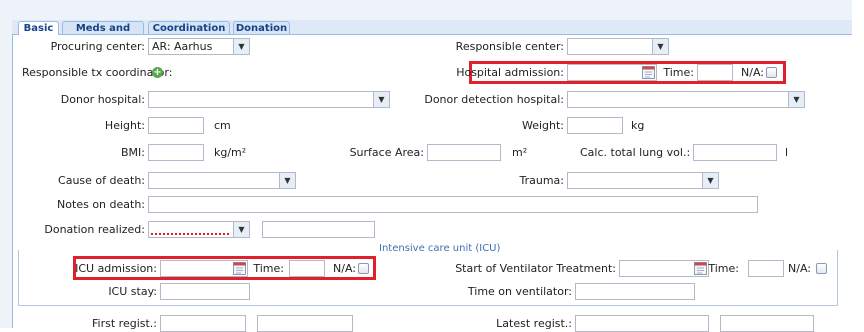 This screenshot has height=332, width=864. Describe the element at coordinates (102, 99) in the screenshot. I see `donor-hospital-label: Donor hospital:` at that location.